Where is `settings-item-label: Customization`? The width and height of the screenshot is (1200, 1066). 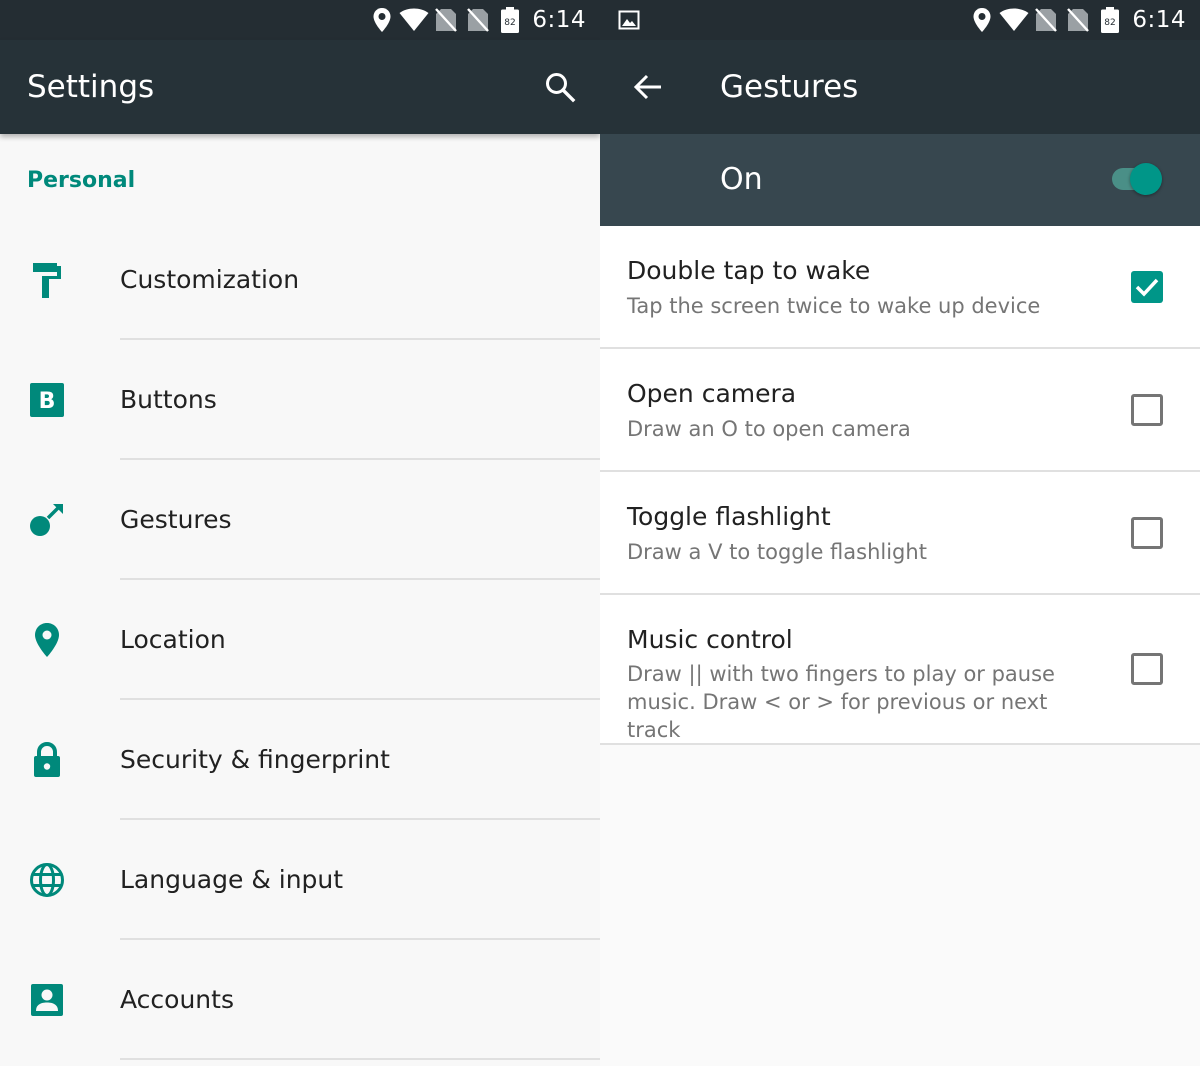 settings-item-label: Customization is located at coordinates (210, 279).